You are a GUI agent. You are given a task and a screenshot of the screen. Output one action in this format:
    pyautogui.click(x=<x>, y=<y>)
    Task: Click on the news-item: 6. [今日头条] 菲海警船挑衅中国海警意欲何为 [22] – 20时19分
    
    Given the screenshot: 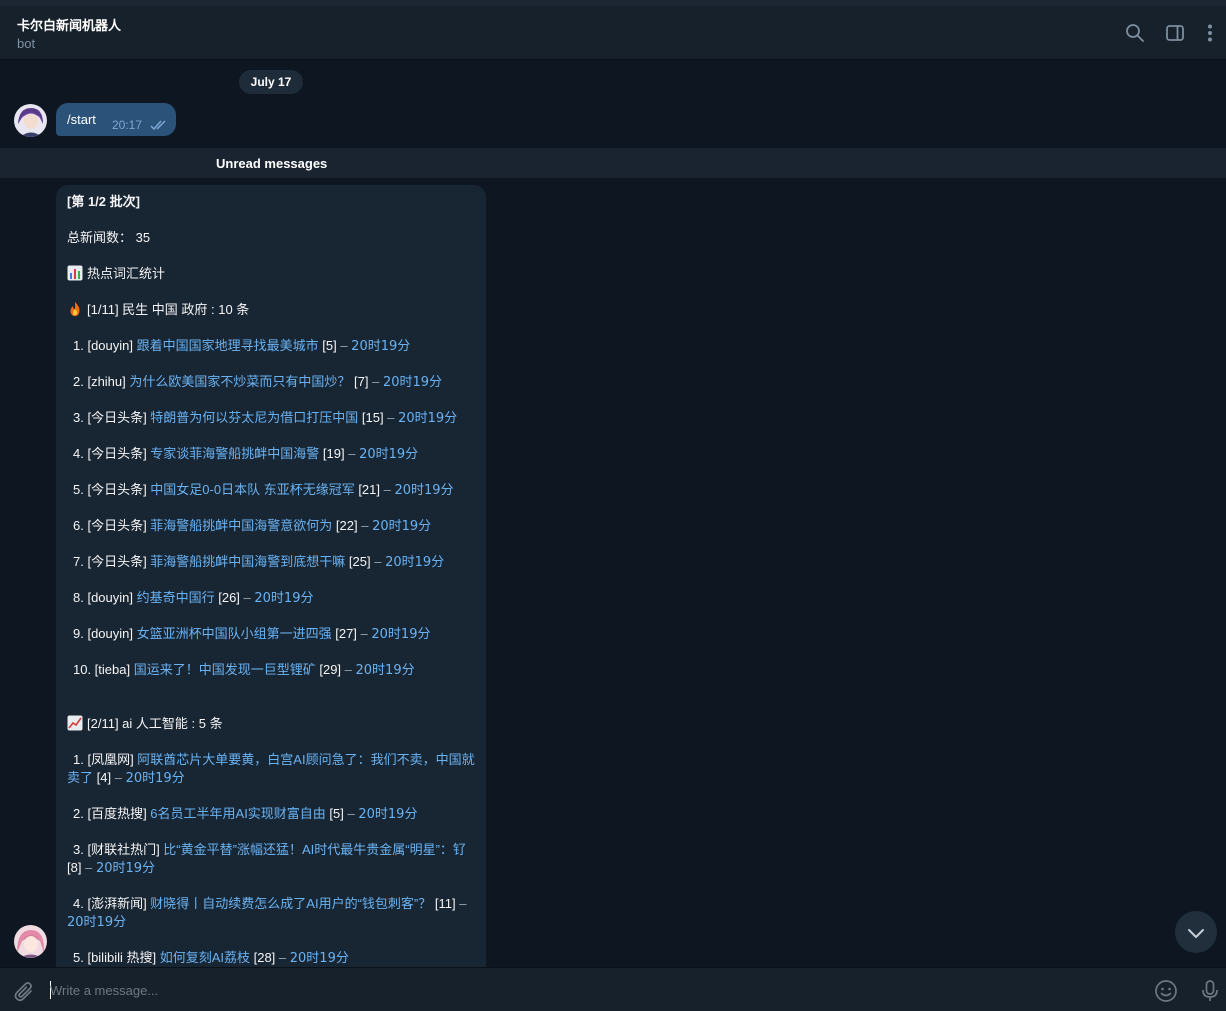 What is the action you would take?
    pyautogui.click(x=252, y=526)
    